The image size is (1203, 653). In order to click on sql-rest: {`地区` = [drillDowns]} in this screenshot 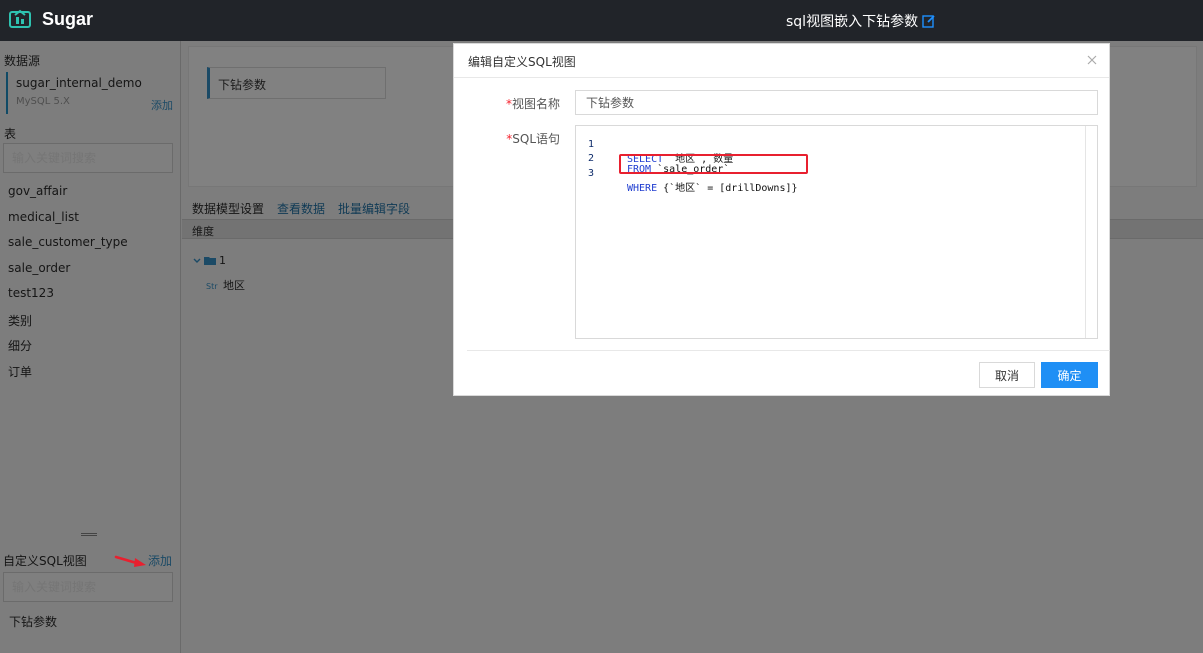, I will do `click(727, 188)`.